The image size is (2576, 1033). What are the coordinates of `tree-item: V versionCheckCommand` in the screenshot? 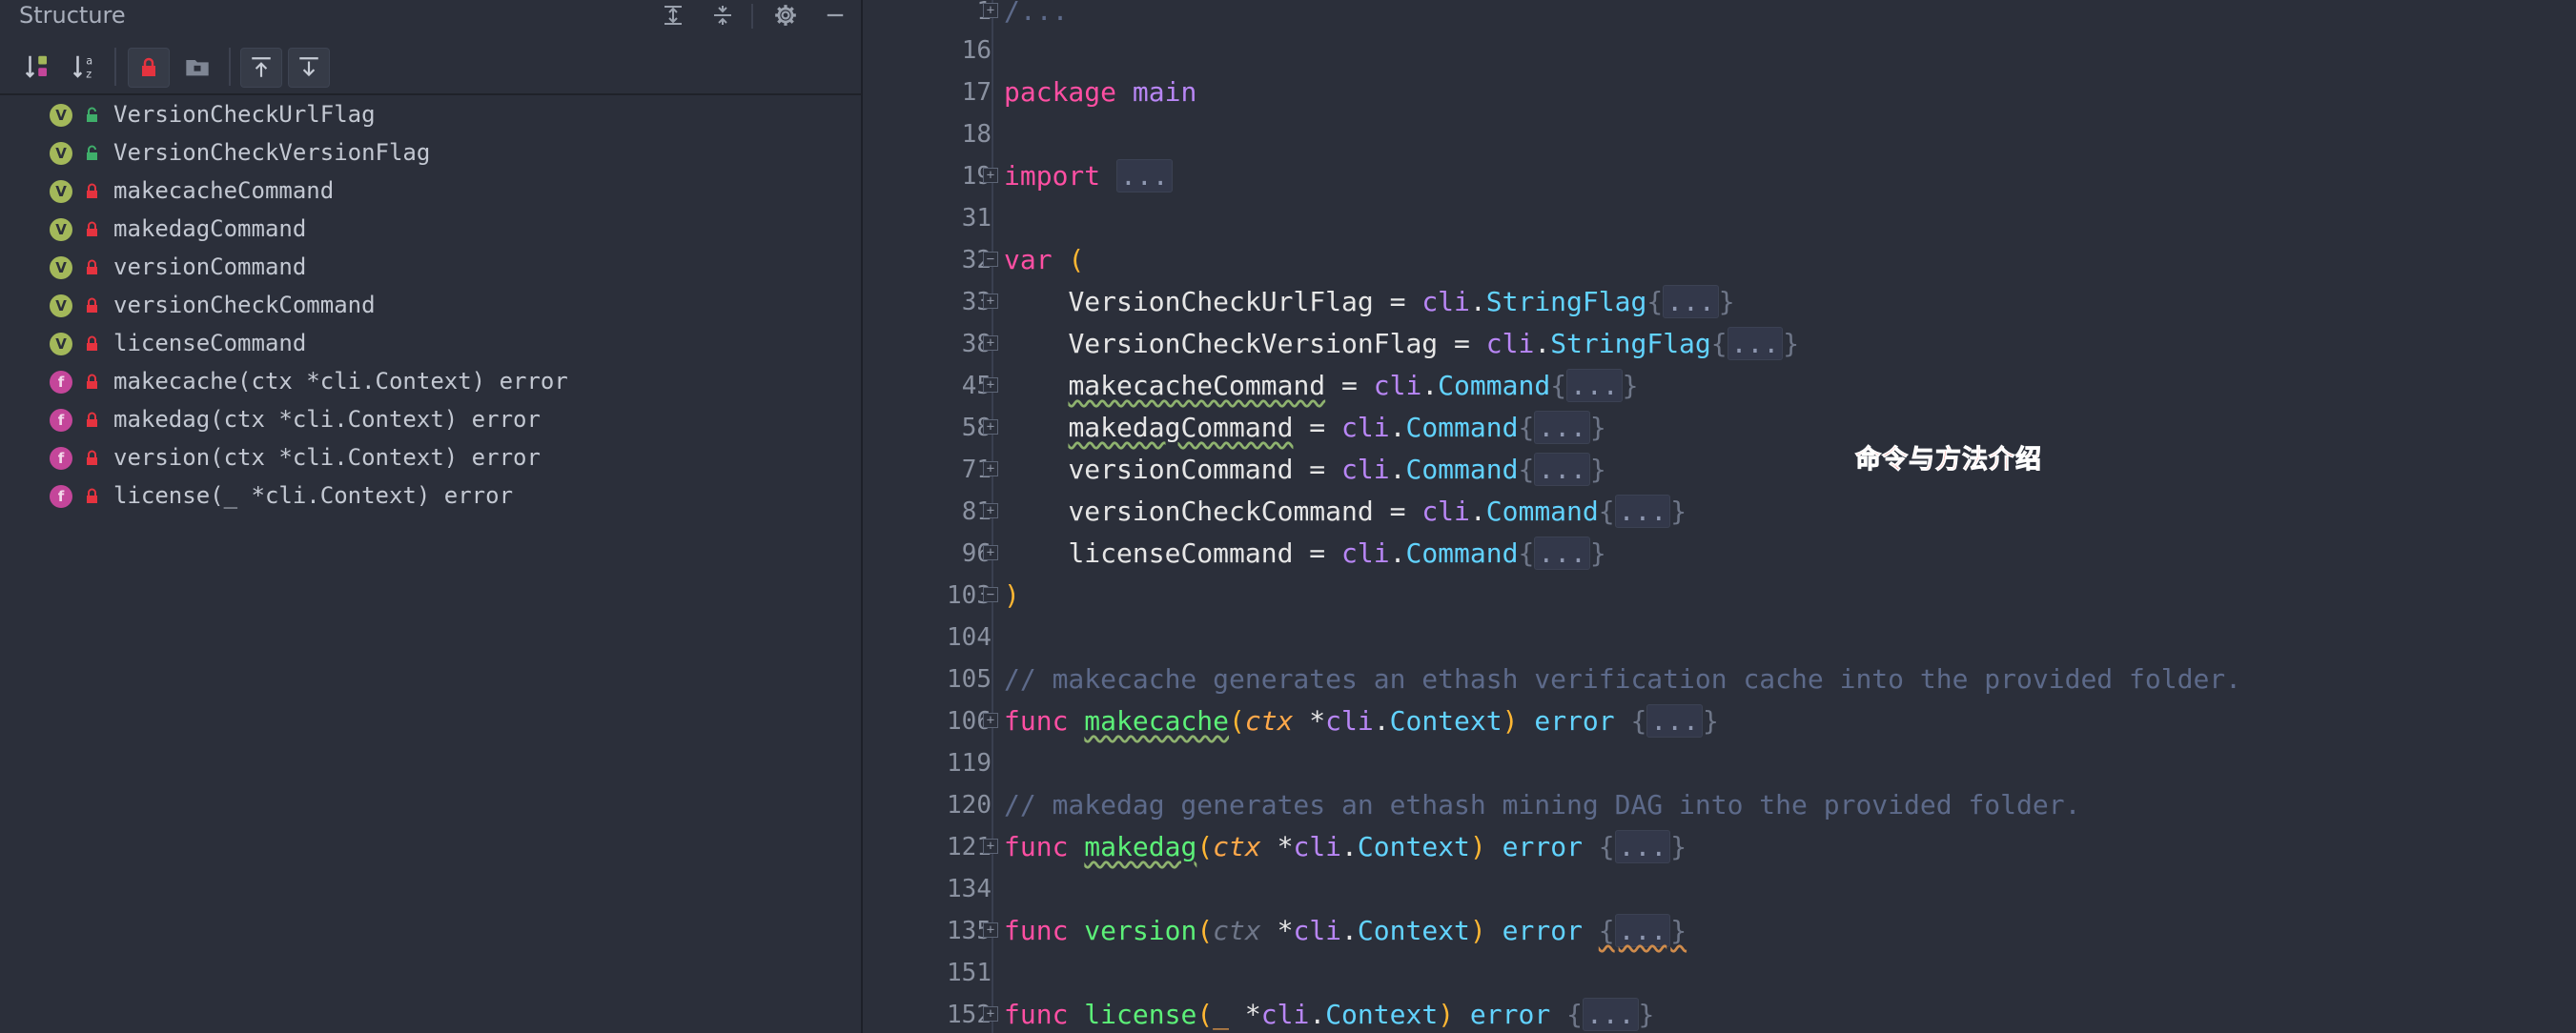 It's located at (431, 305).